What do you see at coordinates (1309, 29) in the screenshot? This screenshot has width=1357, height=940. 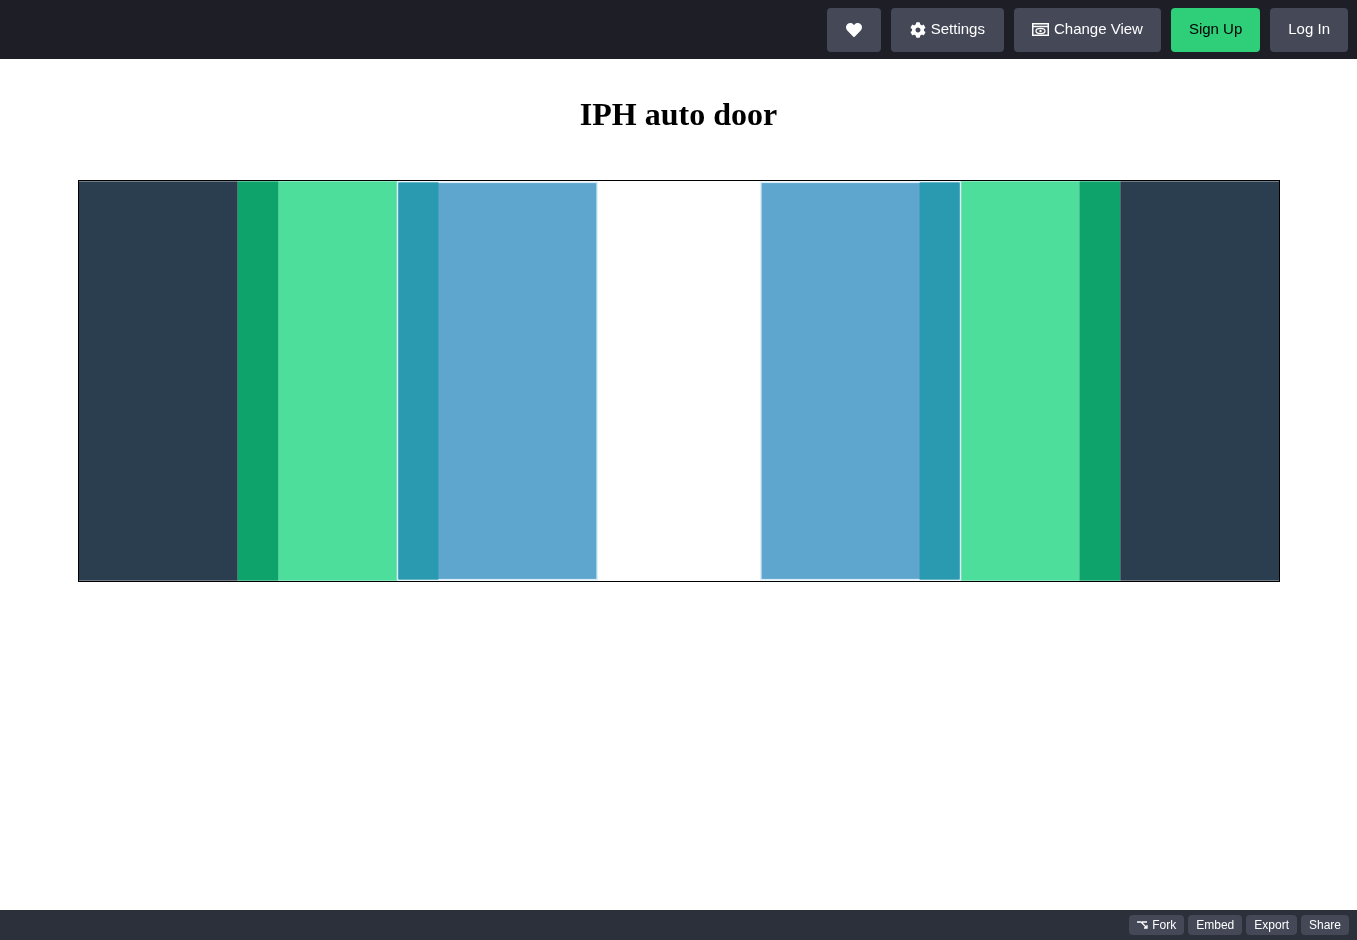 I see `log-in-button: Log In` at bounding box center [1309, 29].